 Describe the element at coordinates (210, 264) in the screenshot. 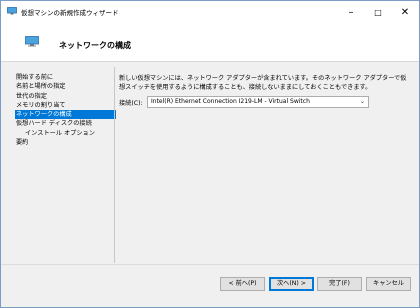

I see `footer-divider` at that location.